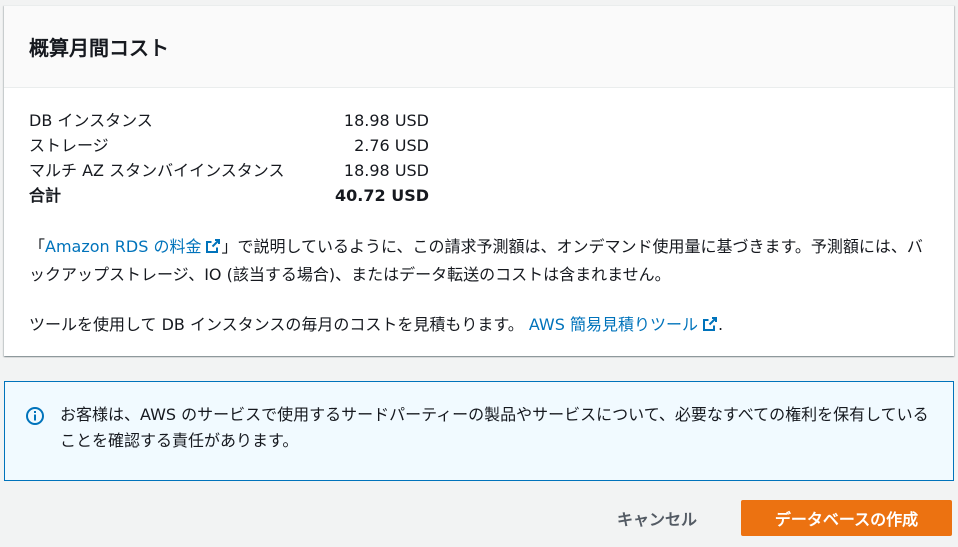  I want to click on cancel-button: キャンセル, so click(657, 518).